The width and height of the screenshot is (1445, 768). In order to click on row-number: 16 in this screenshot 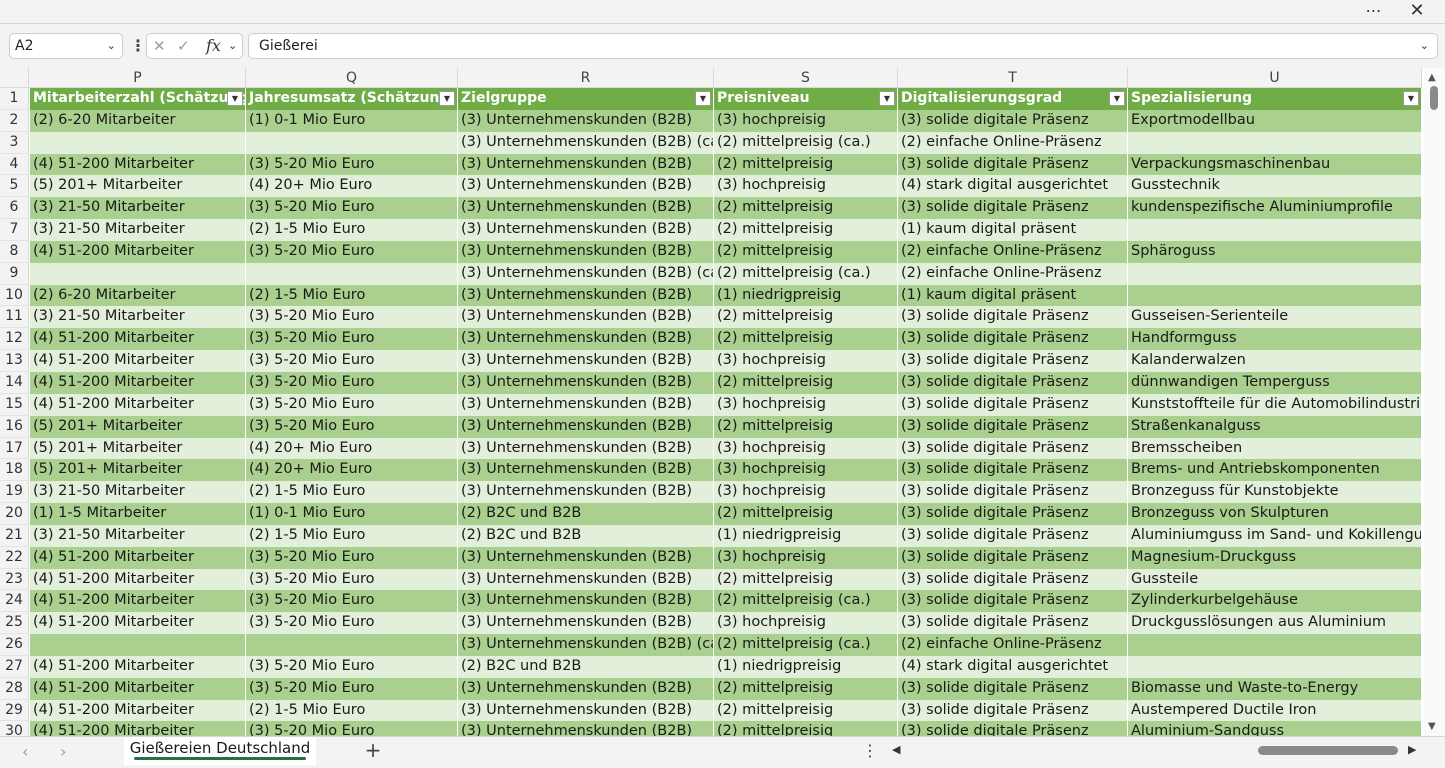, I will do `click(14, 426)`.